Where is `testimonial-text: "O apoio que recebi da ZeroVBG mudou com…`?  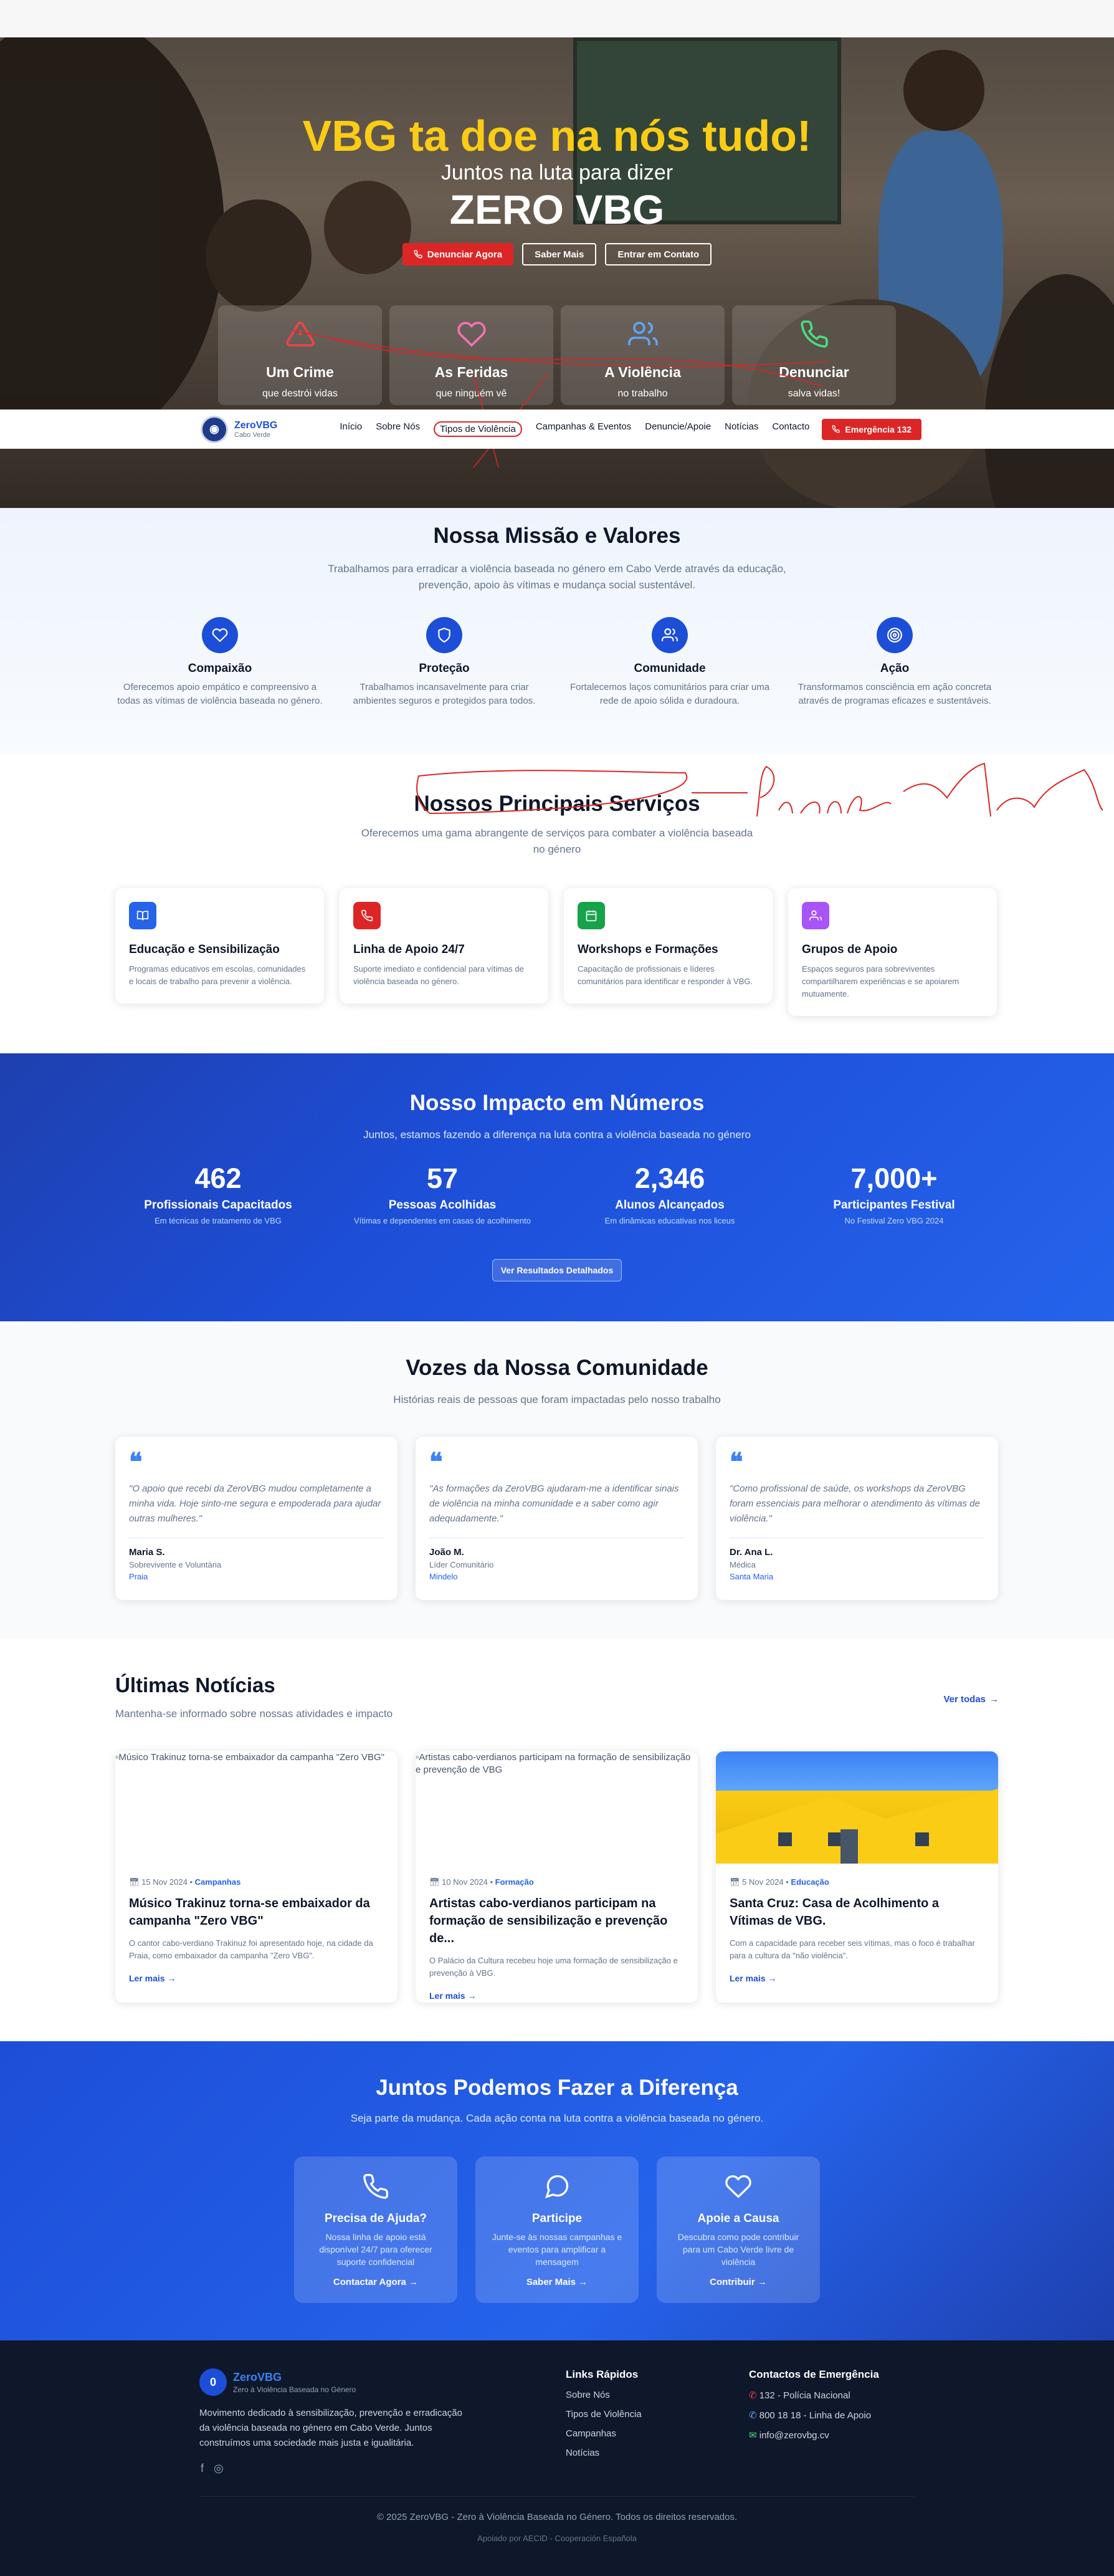
testimonial-text: "O apoio que recebi da ZeroVBG mudou com… is located at coordinates (255, 1504).